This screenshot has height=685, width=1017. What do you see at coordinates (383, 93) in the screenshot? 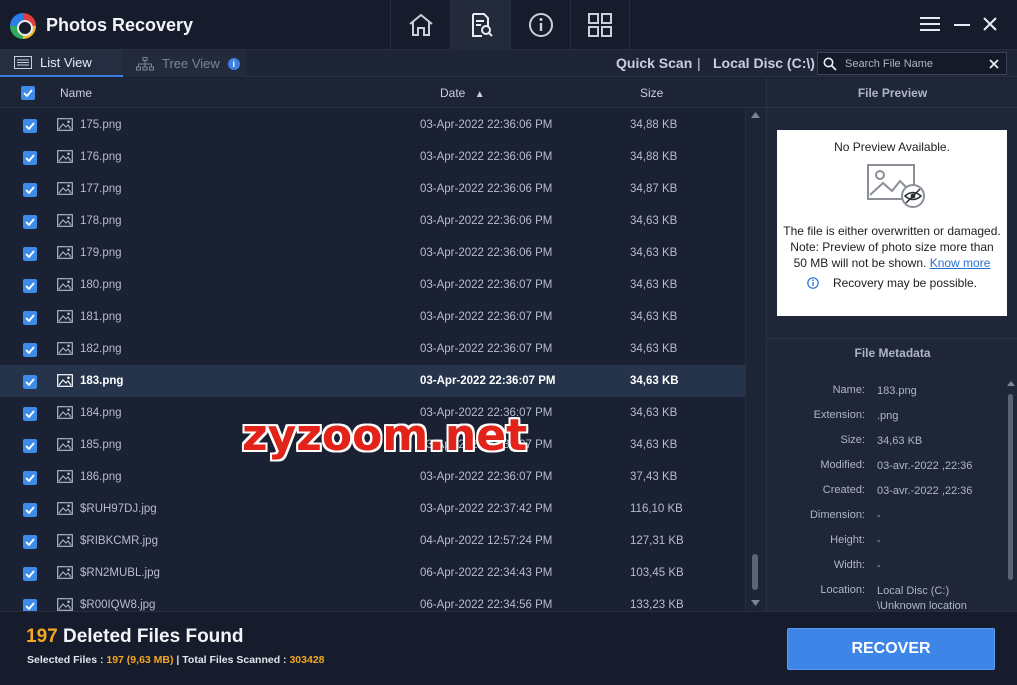
I see `file-list-header: Name Date ▲ Size` at bounding box center [383, 93].